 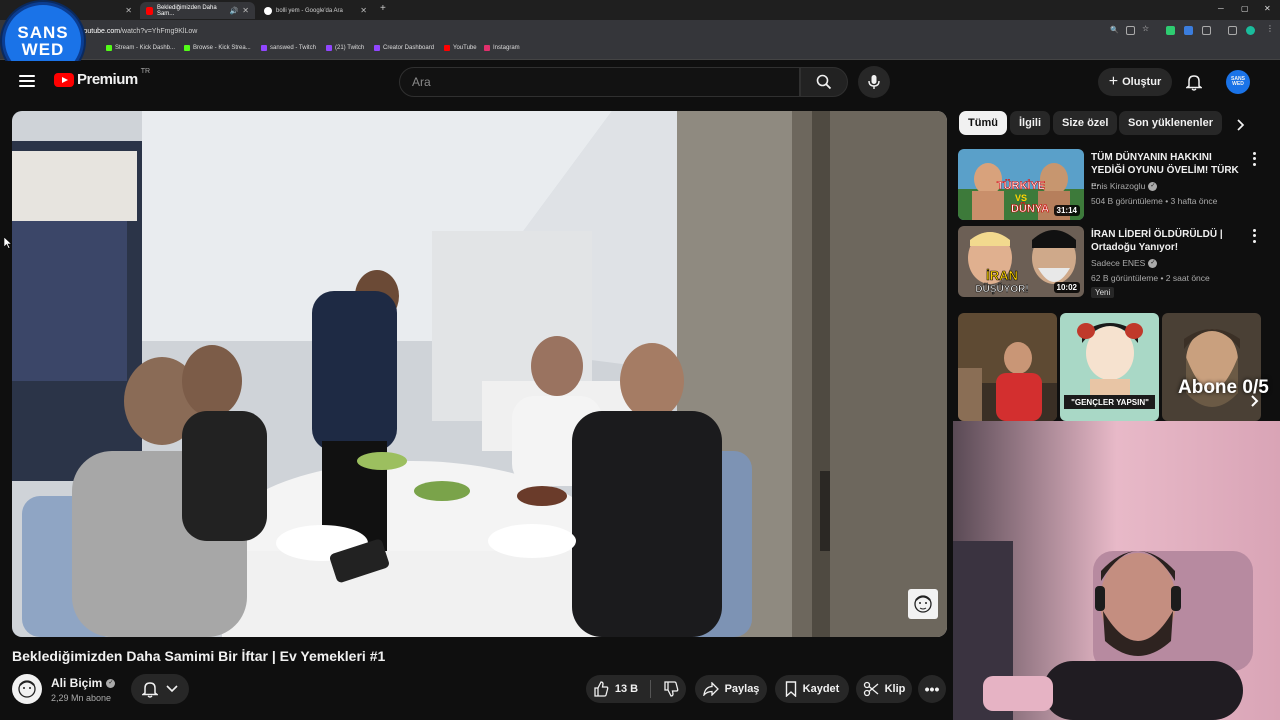 I want to click on bookmark-item: Creator Dashboard, so click(x=404, y=48).